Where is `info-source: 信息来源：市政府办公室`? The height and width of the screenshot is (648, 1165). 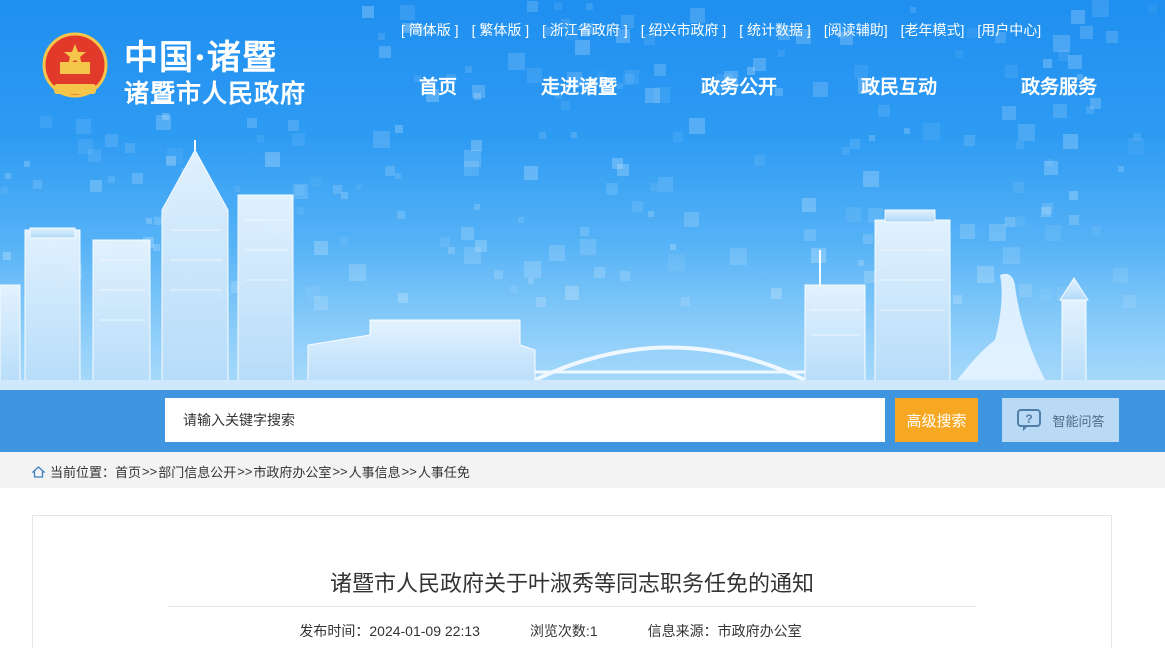
info-source: 信息来源：市政府办公室 is located at coordinates (725, 631).